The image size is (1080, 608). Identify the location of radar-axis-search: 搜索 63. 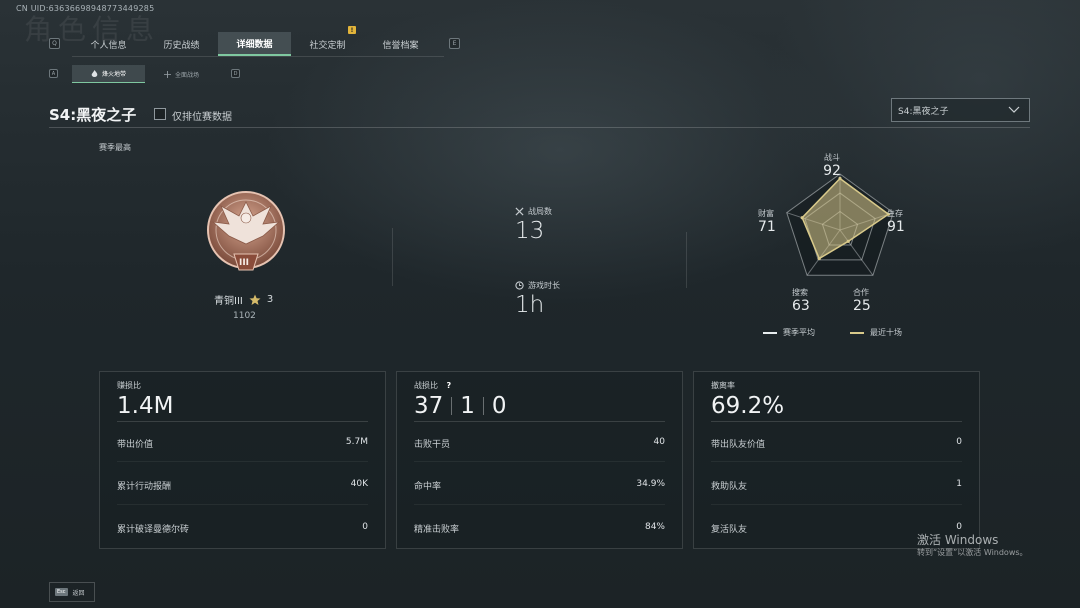
(801, 300).